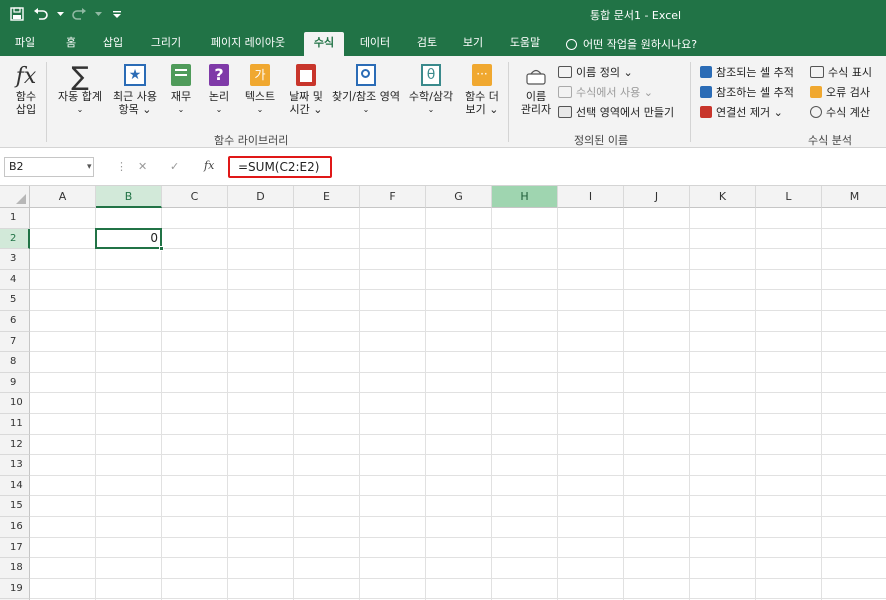 This screenshot has width=886, height=600. I want to click on formula-input: =SUM(C2:E2), so click(280, 167).